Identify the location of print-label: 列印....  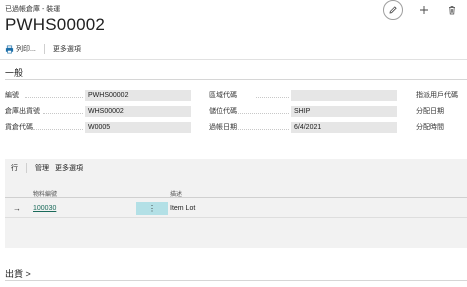
(26, 49).